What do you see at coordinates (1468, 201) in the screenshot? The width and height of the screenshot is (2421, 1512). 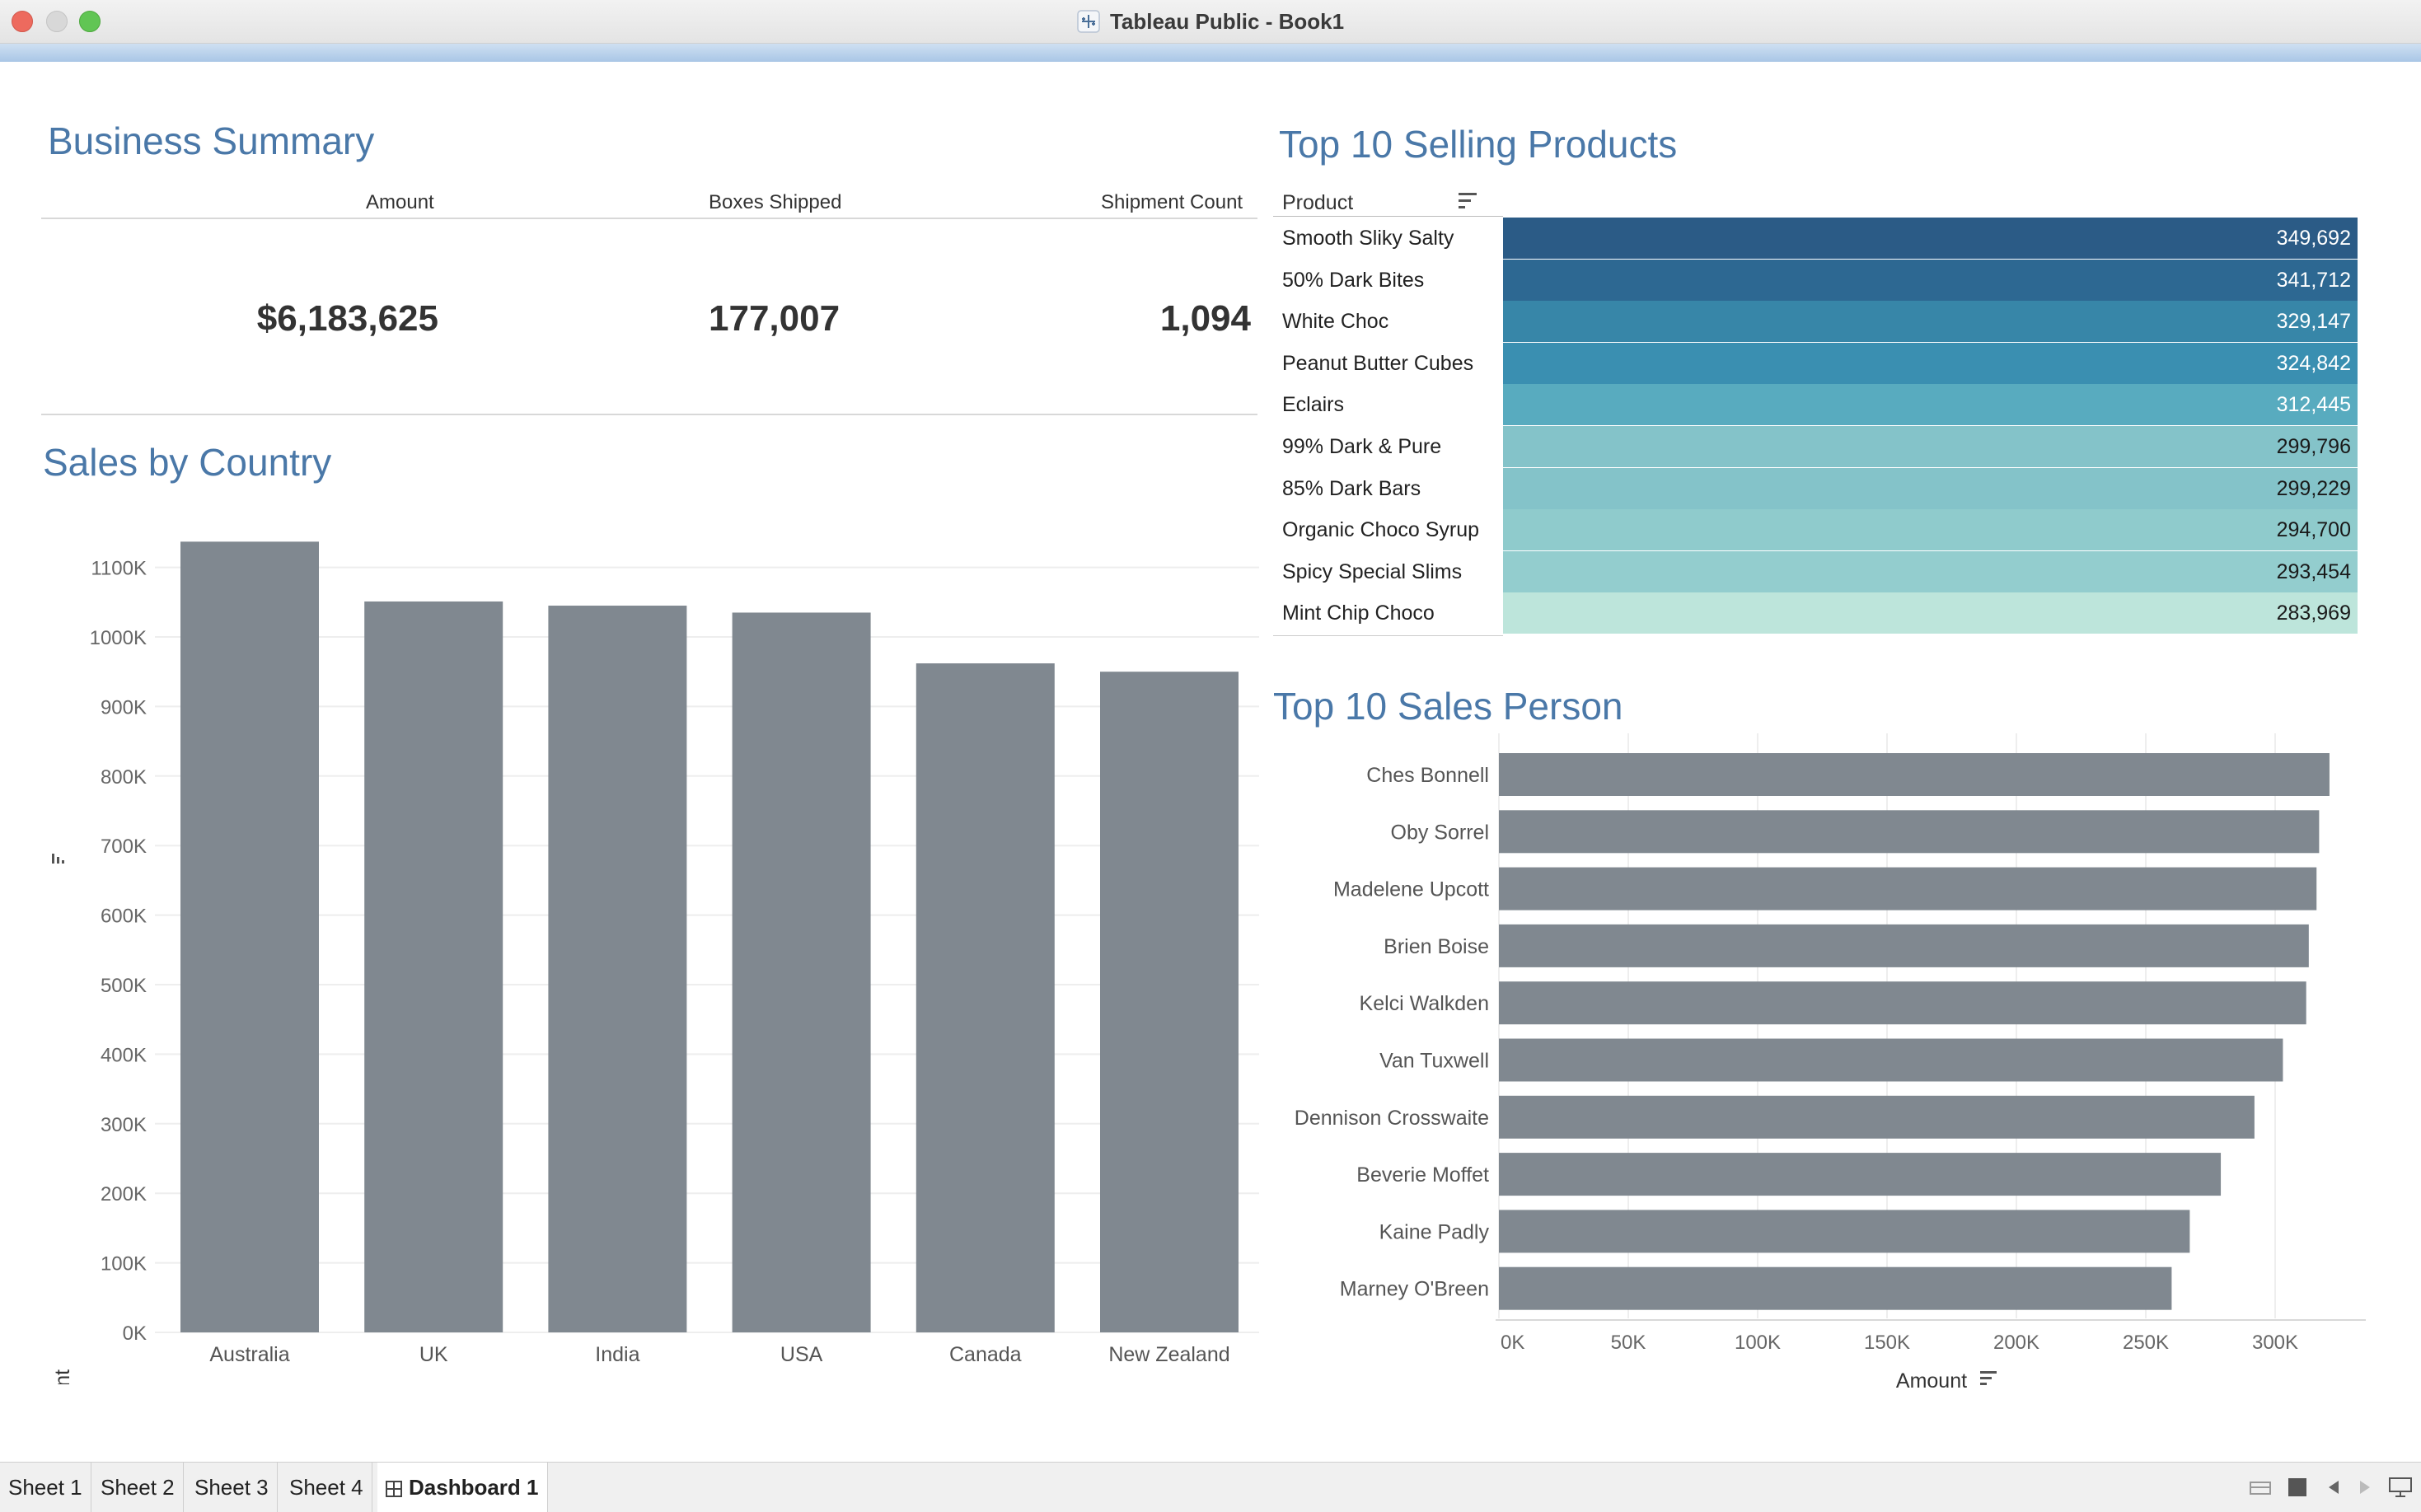 I see `sort-descending-icon` at bounding box center [1468, 201].